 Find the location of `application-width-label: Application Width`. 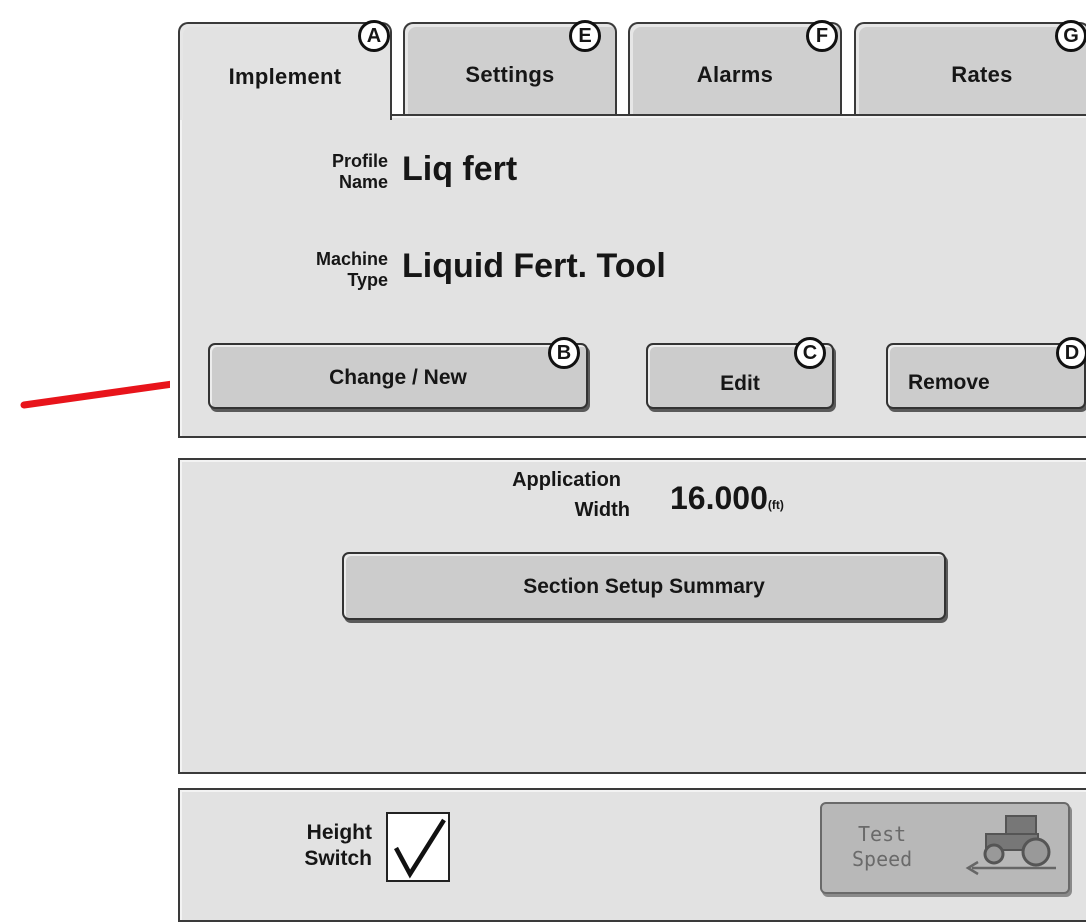

application-width-label: Application Width is located at coordinates (571, 495).